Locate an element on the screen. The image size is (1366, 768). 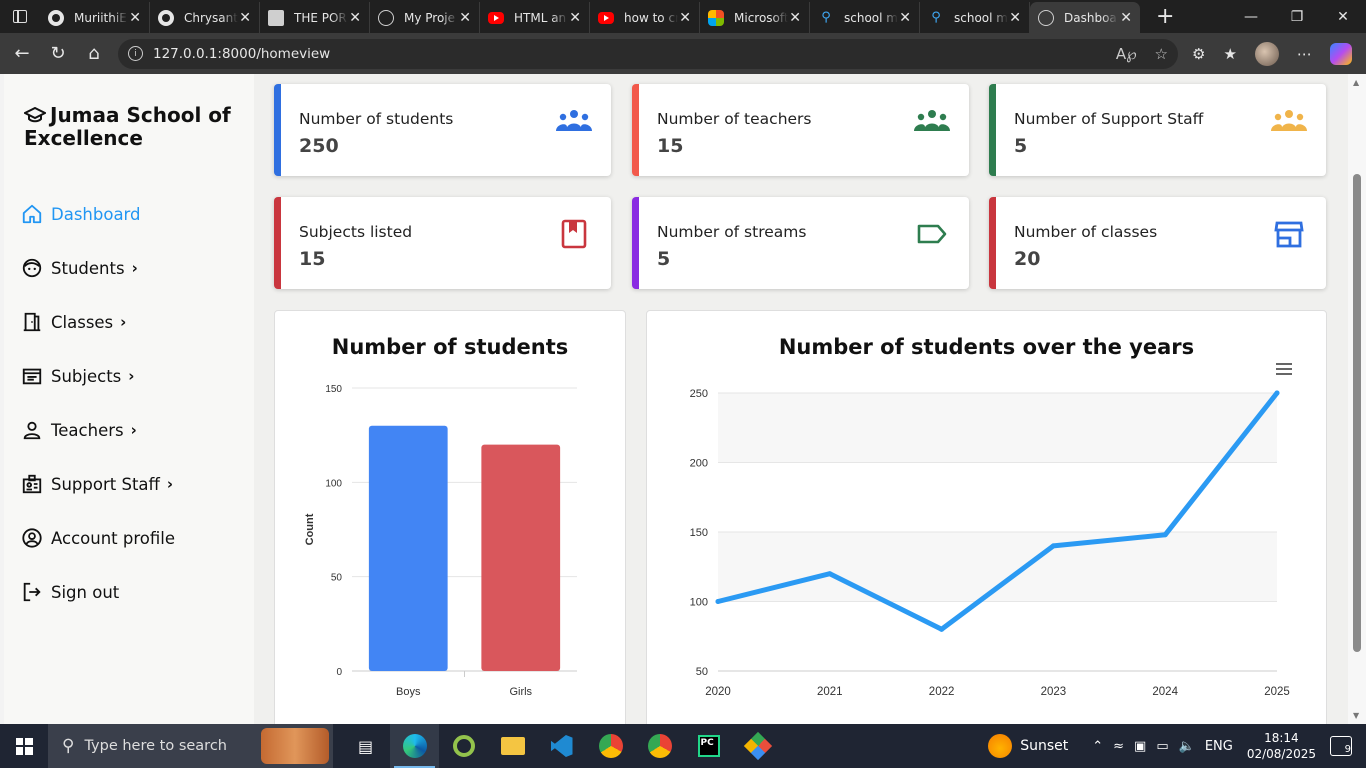
edge-browser-icon is located at coordinates (414, 746).